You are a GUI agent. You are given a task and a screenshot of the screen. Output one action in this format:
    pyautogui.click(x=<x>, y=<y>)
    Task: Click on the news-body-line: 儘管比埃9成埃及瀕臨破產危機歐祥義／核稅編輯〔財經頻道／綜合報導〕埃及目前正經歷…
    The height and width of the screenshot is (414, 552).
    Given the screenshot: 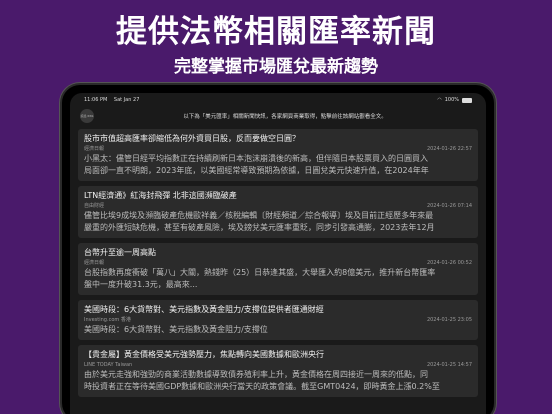 What is the action you would take?
    pyautogui.click(x=259, y=215)
    